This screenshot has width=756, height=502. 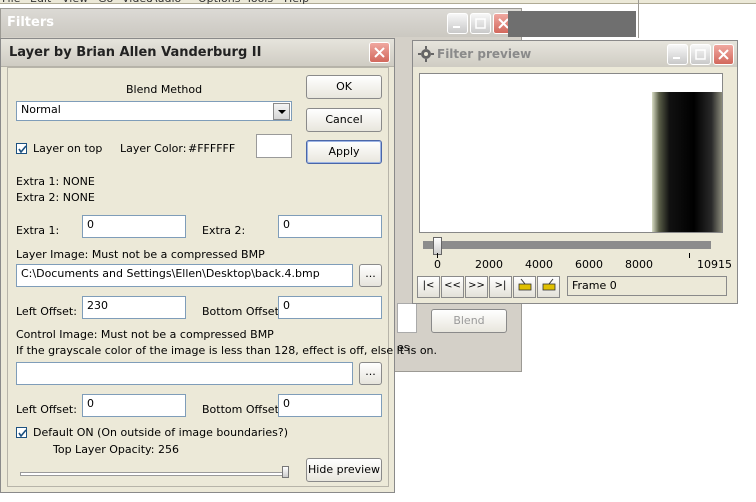 What do you see at coordinates (134, 226) in the screenshot?
I see `extra1-input: 0` at bounding box center [134, 226].